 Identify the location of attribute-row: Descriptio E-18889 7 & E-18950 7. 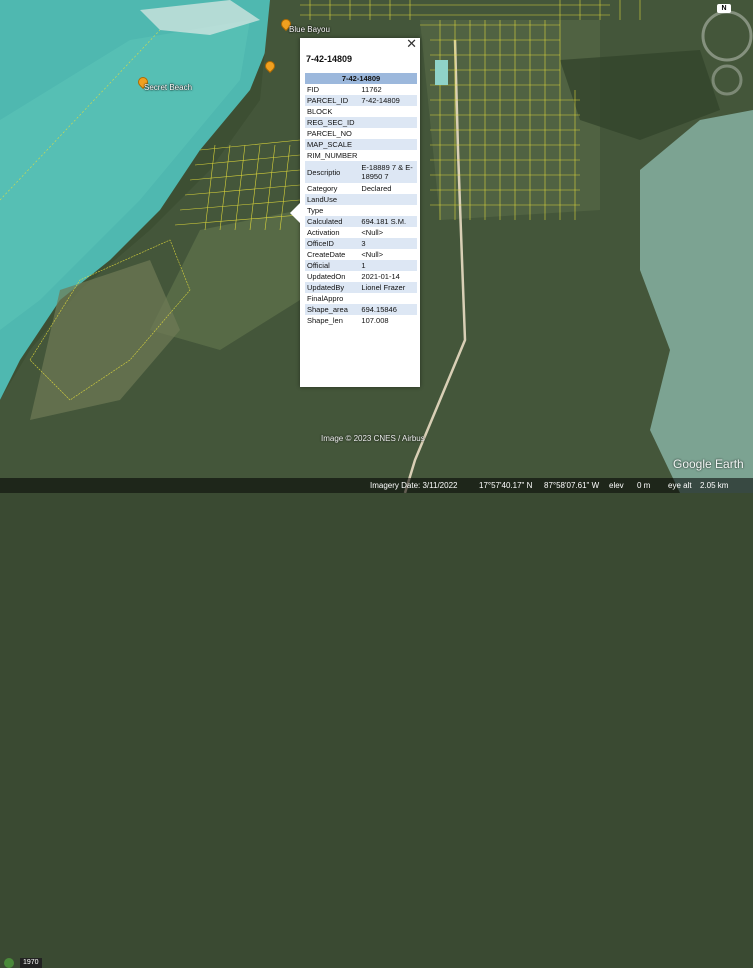
(361, 172).